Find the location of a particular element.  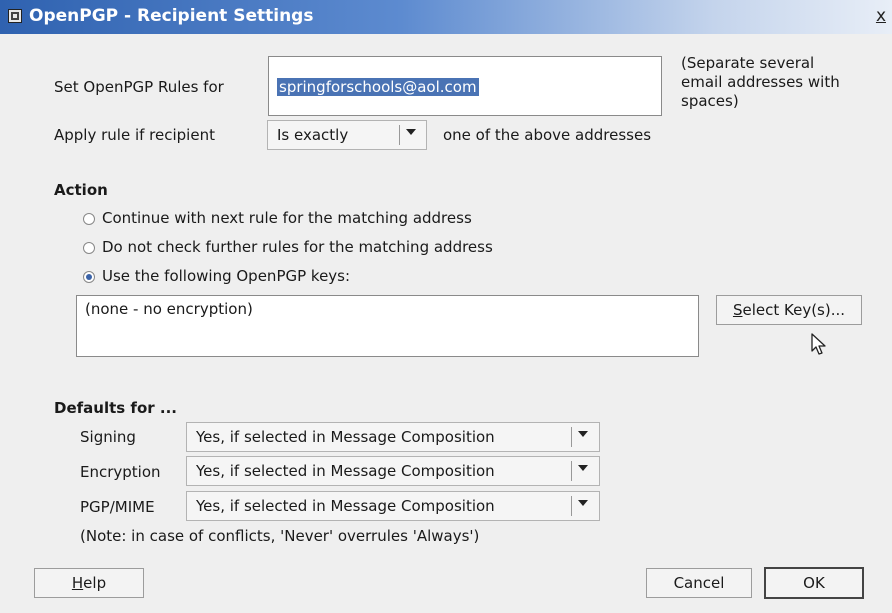

rules-label: Set OpenPGP Rules for is located at coordinates (139, 87).